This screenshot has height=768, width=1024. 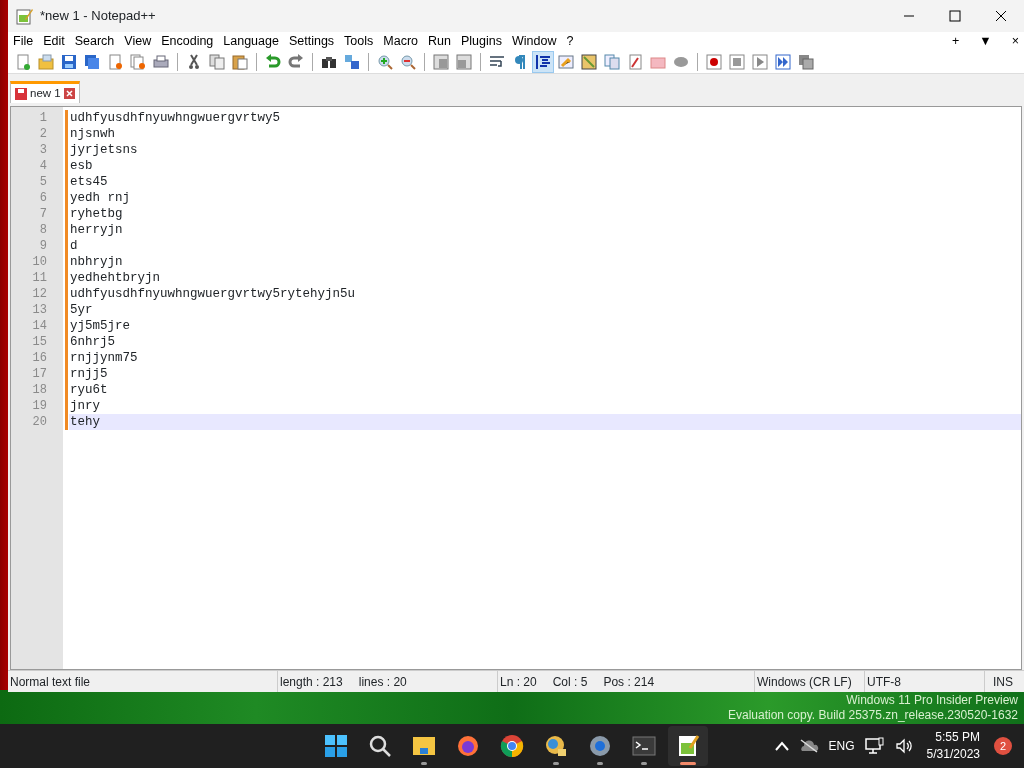 What do you see at coordinates (760, 61) in the screenshot?
I see `play-icon` at bounding box center [760, 61].